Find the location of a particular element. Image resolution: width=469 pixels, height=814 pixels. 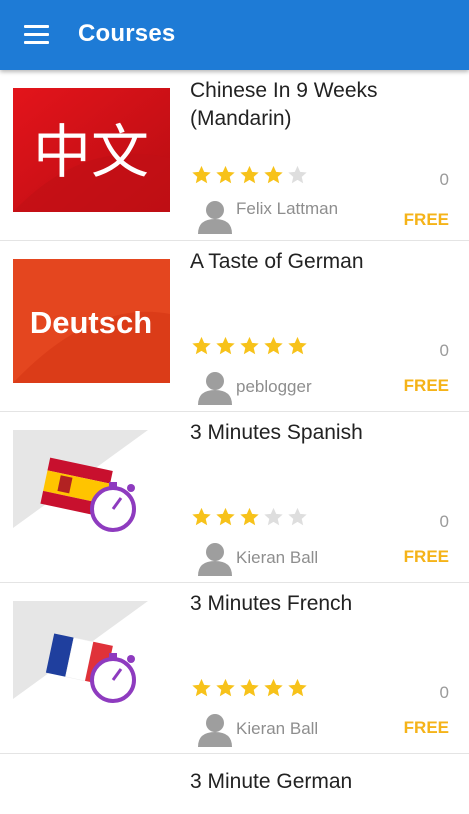

thumbnail-text: 中文 is located at coordinates (91, 152).